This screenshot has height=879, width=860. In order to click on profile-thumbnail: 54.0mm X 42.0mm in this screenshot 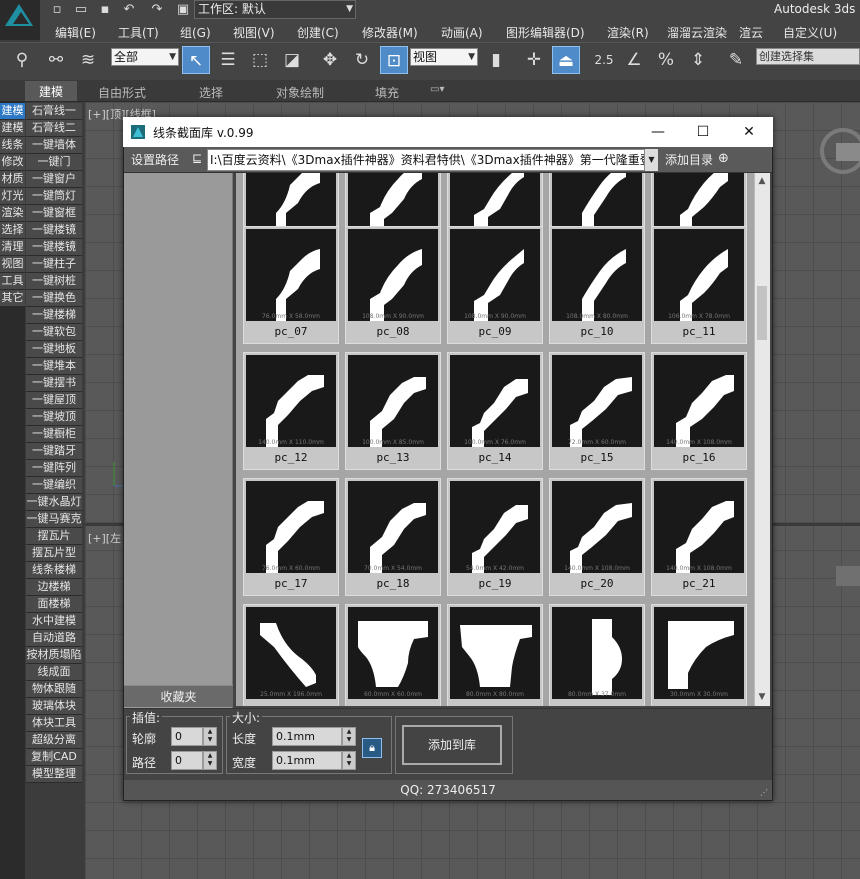, I will do `click(495, 527)`.